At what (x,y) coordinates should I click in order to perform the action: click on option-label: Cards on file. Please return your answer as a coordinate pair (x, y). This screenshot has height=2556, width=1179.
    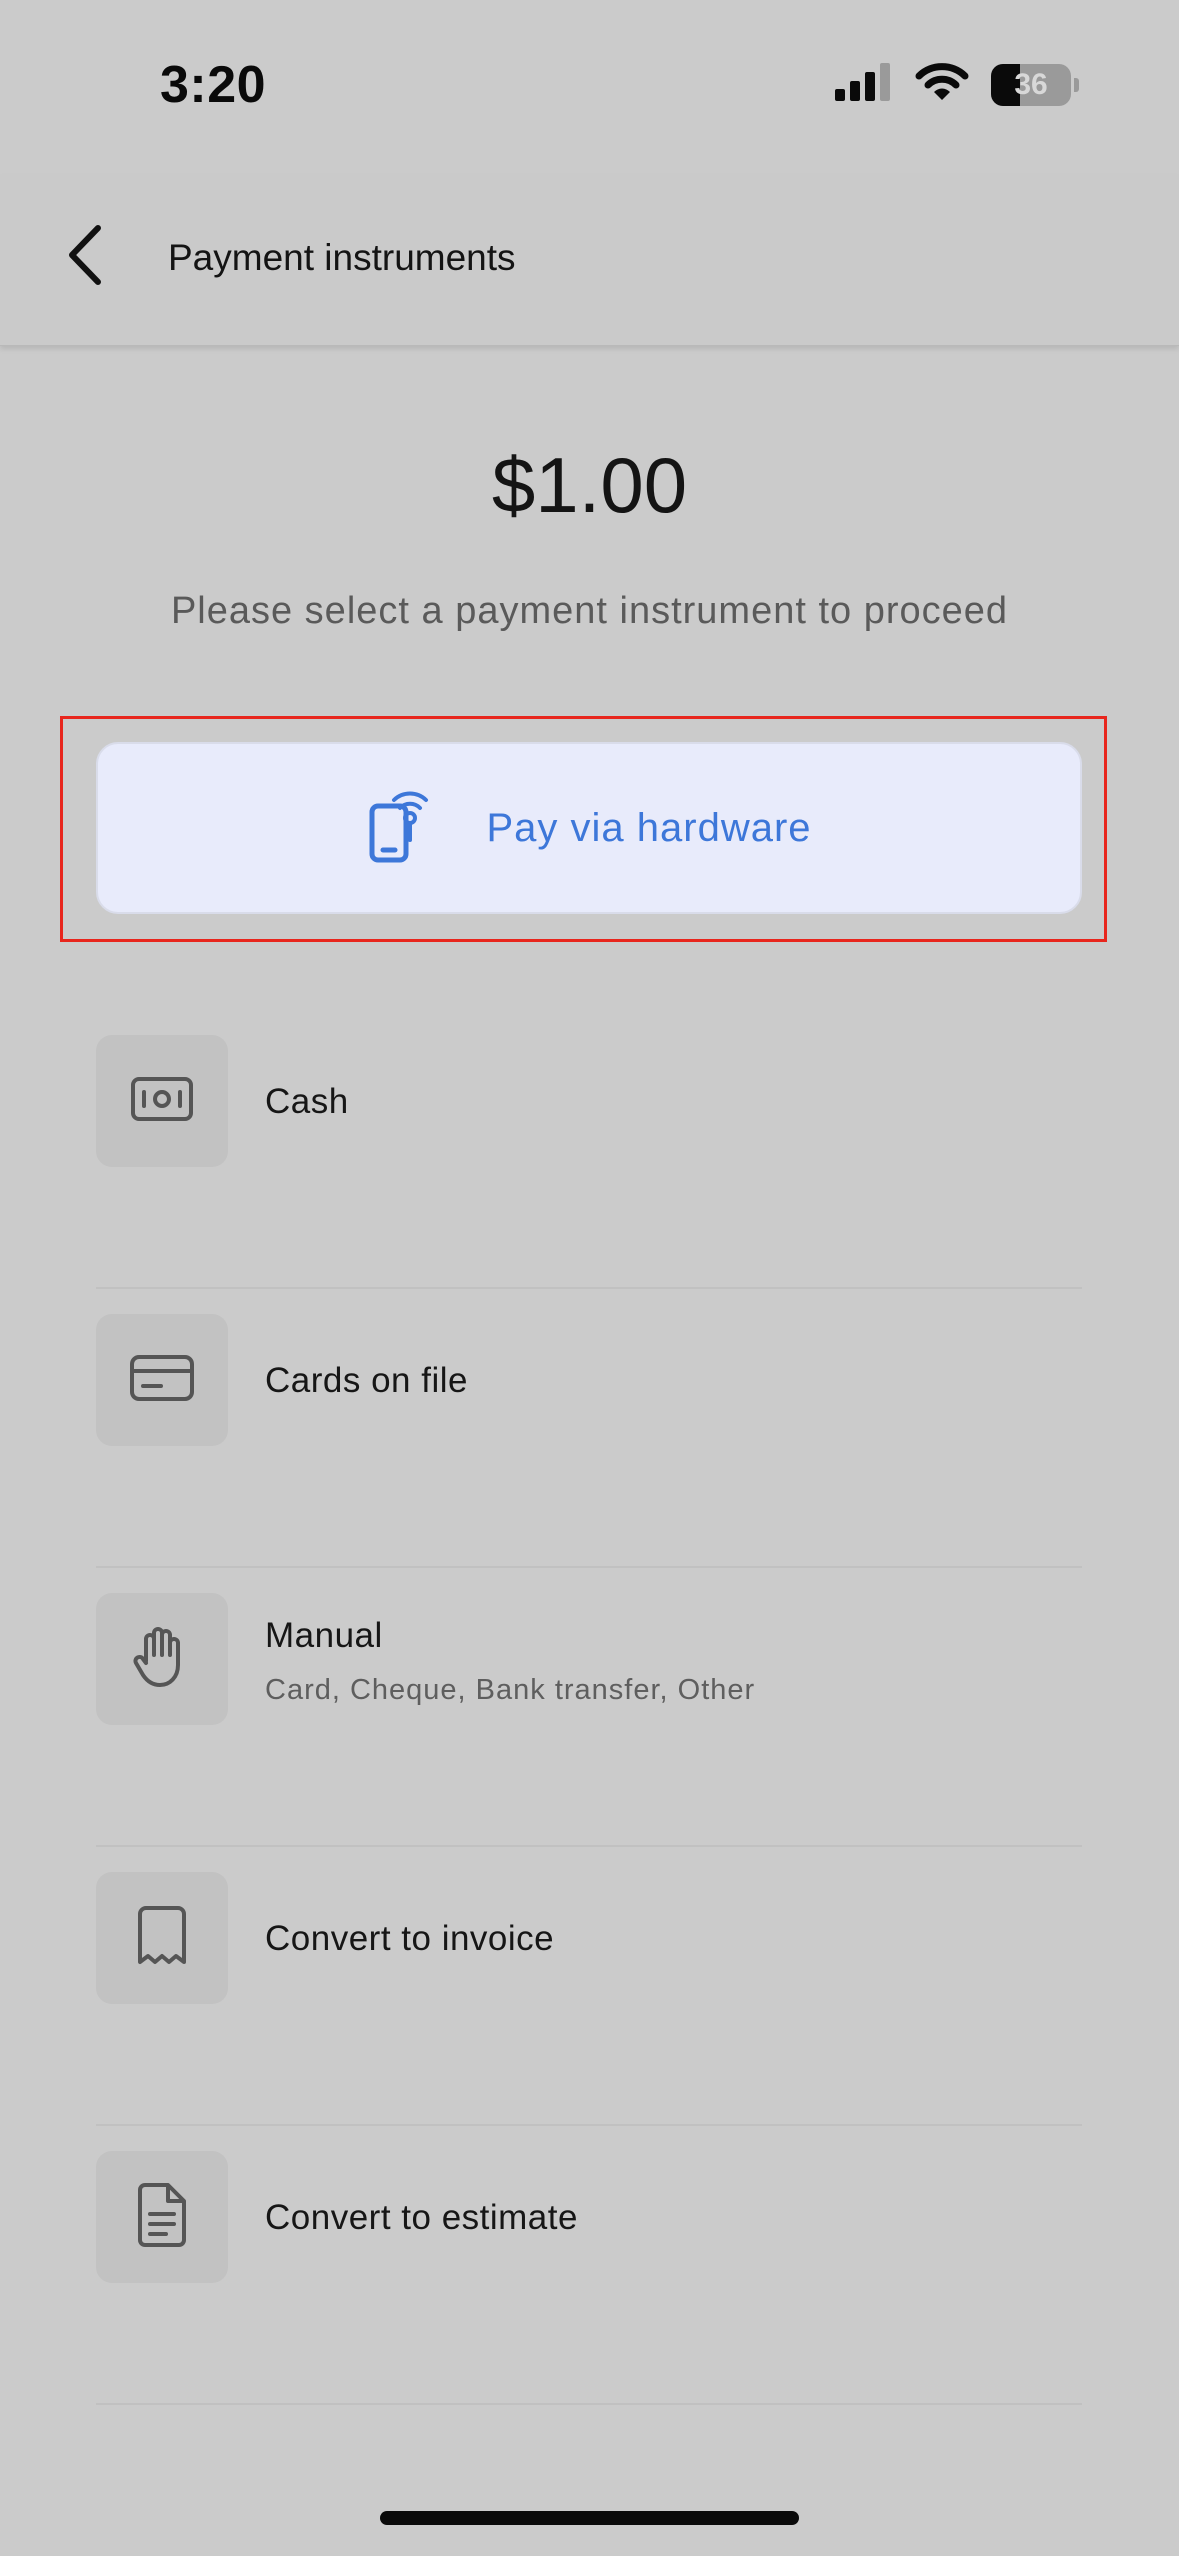
    Looking at the image, I should click on (366, 1380).